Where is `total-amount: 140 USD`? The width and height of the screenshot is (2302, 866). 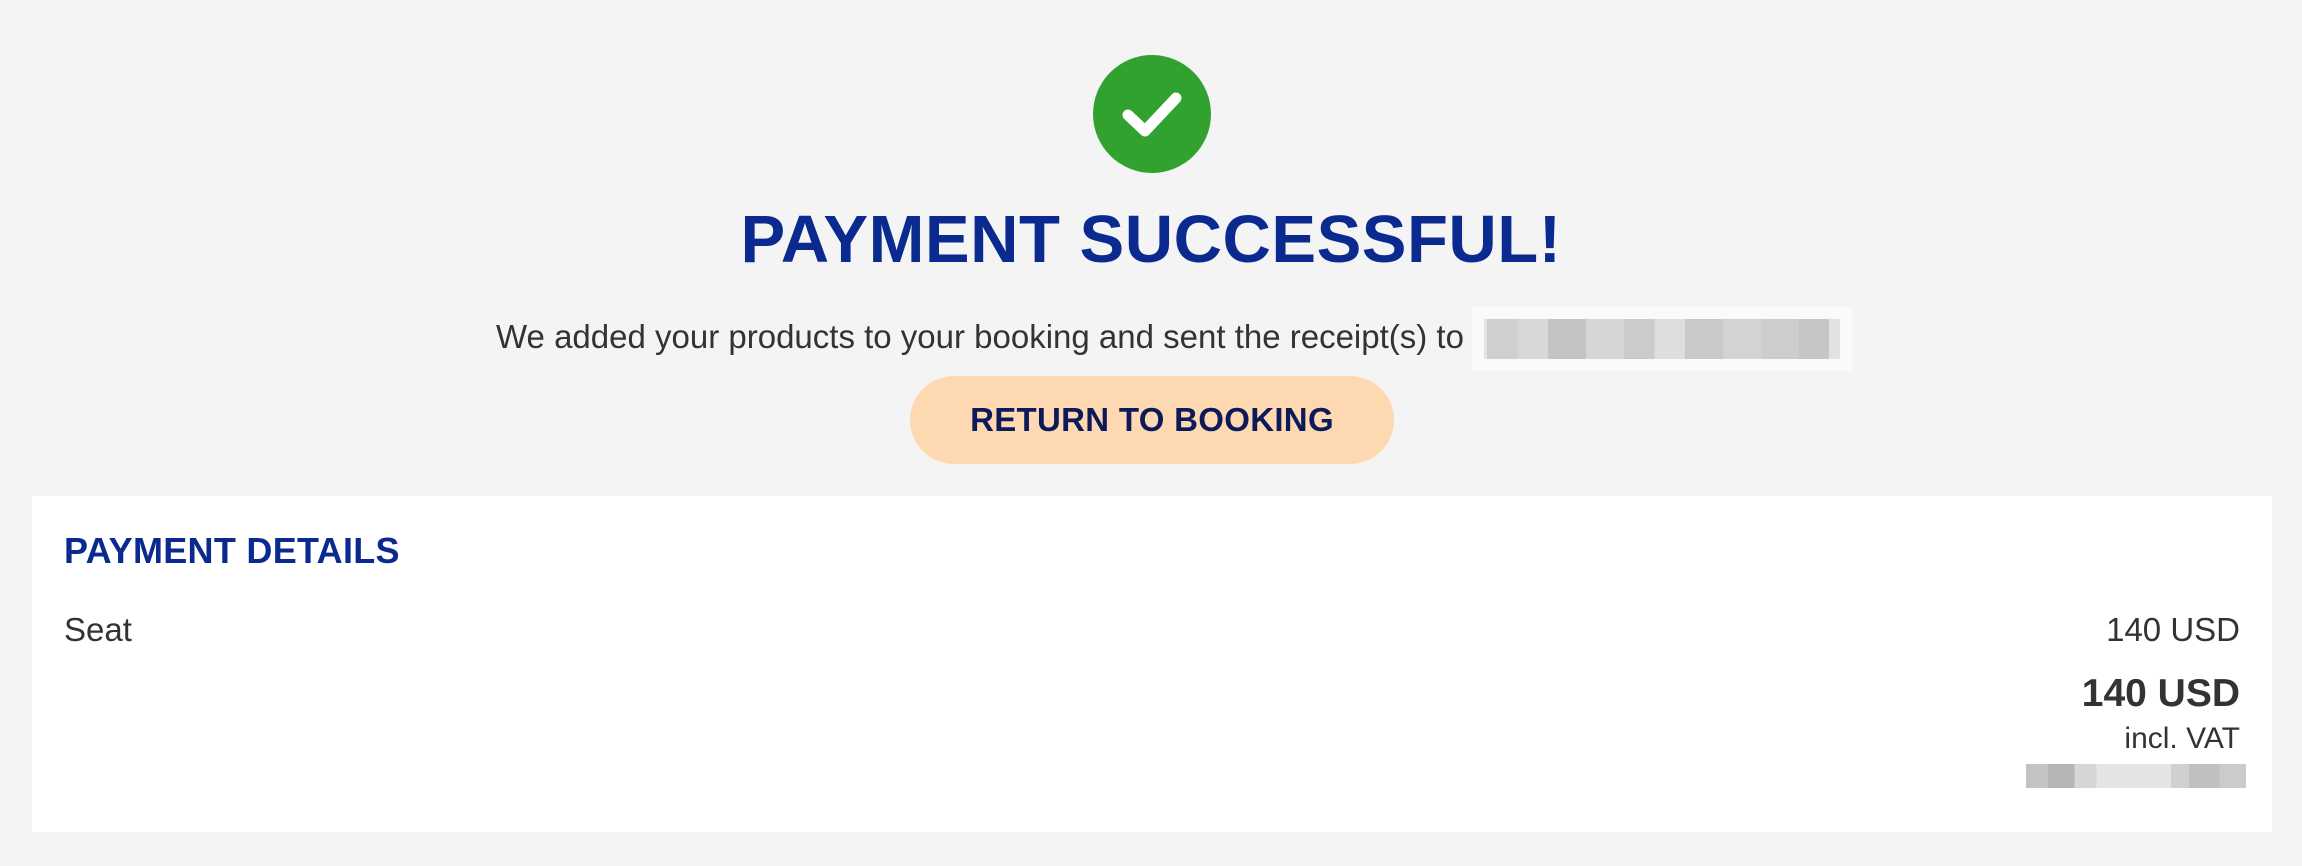
total-amount: 140 USD is located at coordinates (2160, 693).